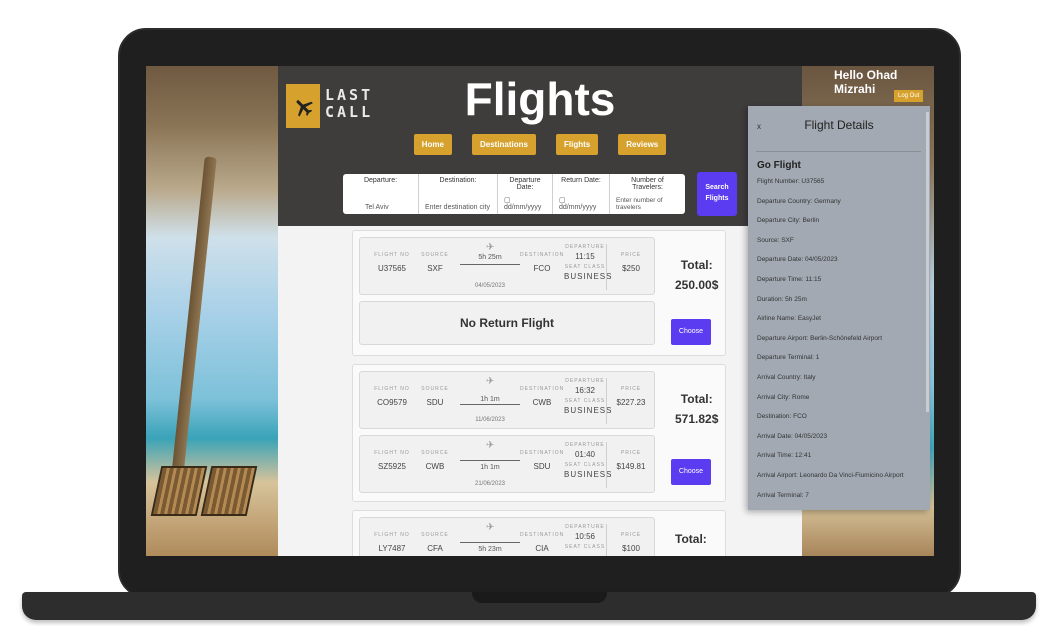 Image resolution: width=1058 pixels, height=626 pixels. What do you see at coordinates (503, 144) in the screenshot?
I see `nav-destinations: Destinations` at bounding box center [503, 144].